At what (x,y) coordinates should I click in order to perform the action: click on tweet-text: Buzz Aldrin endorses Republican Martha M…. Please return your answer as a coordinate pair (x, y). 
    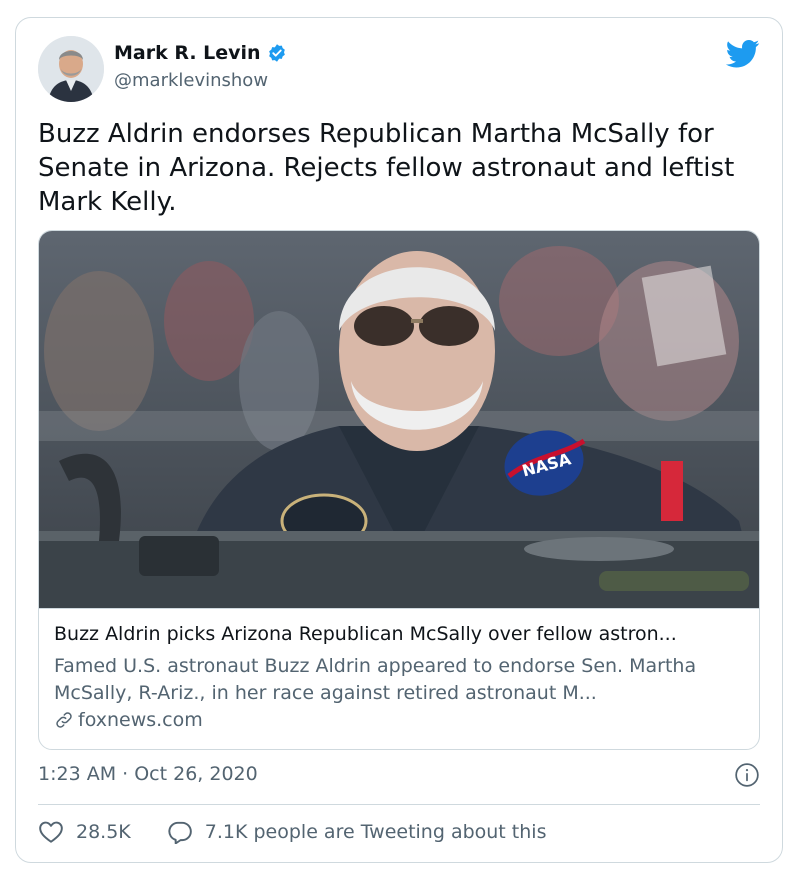
    Looking at the image, I should click on (386, 168).